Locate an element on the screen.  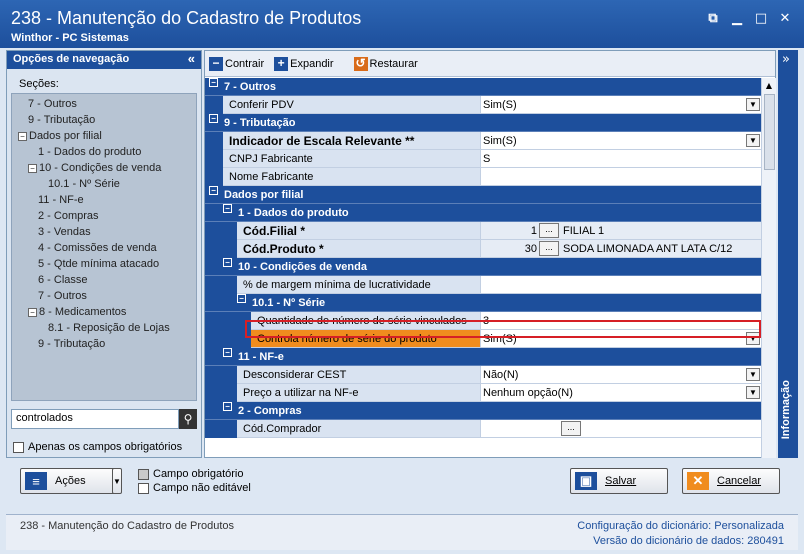
category-row: −9 - Tributação is located at coordinates (483, 123).